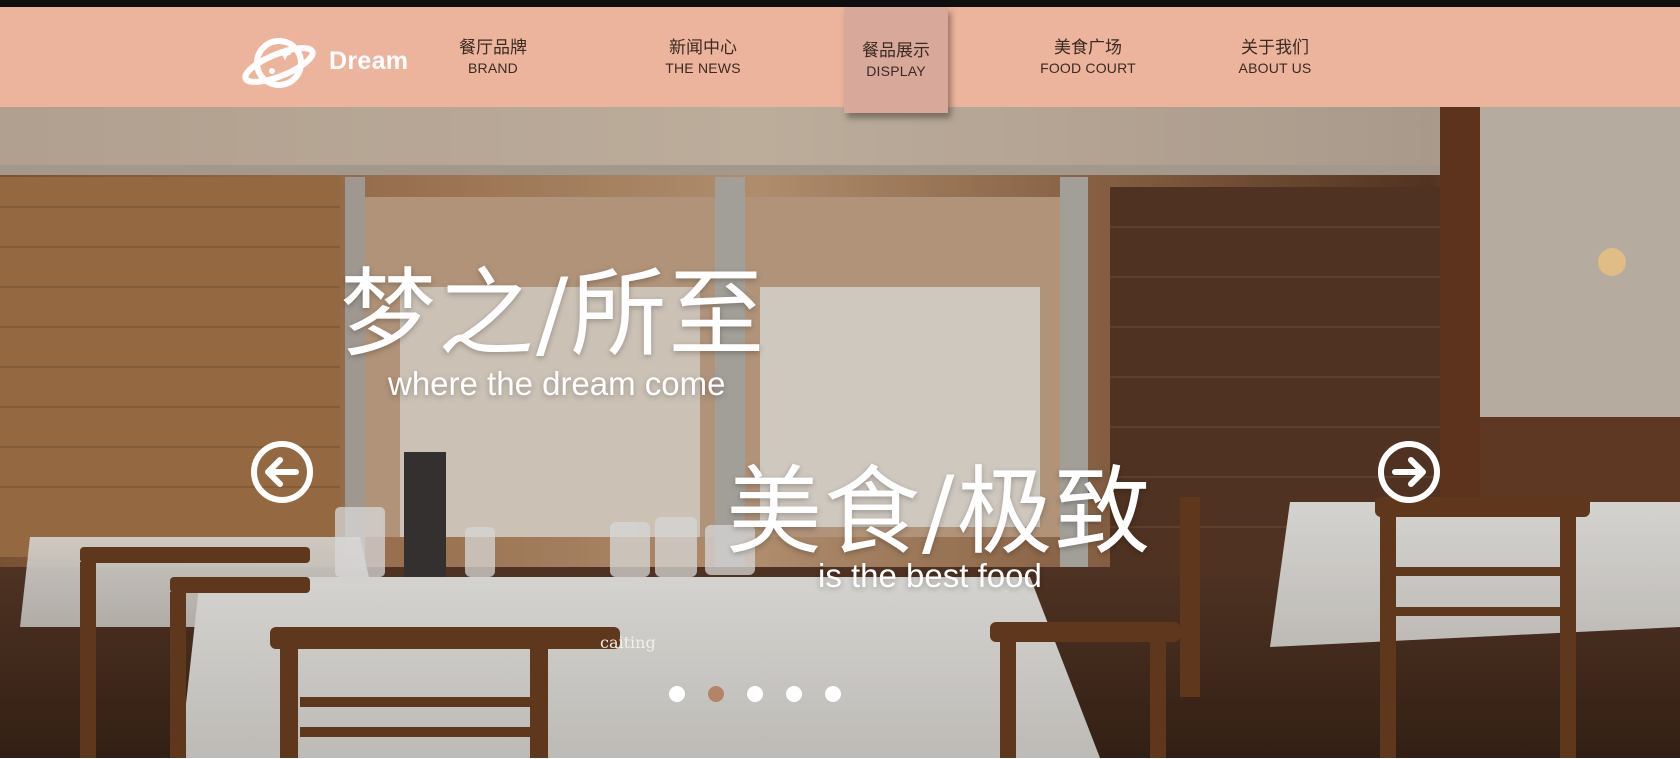  I want to click on arrow-left-circle-icon, so click(282, 472).